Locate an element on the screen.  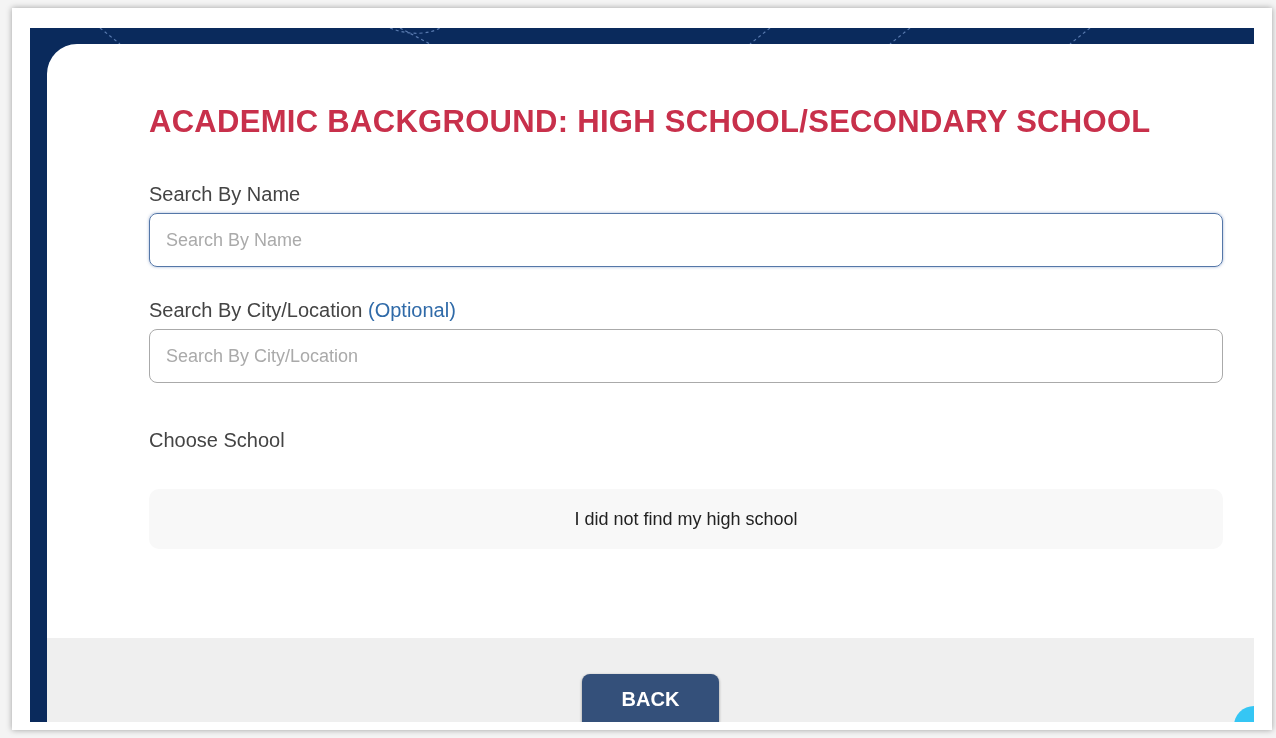
field-label: Search By Name is located at coordinates (225, 194).